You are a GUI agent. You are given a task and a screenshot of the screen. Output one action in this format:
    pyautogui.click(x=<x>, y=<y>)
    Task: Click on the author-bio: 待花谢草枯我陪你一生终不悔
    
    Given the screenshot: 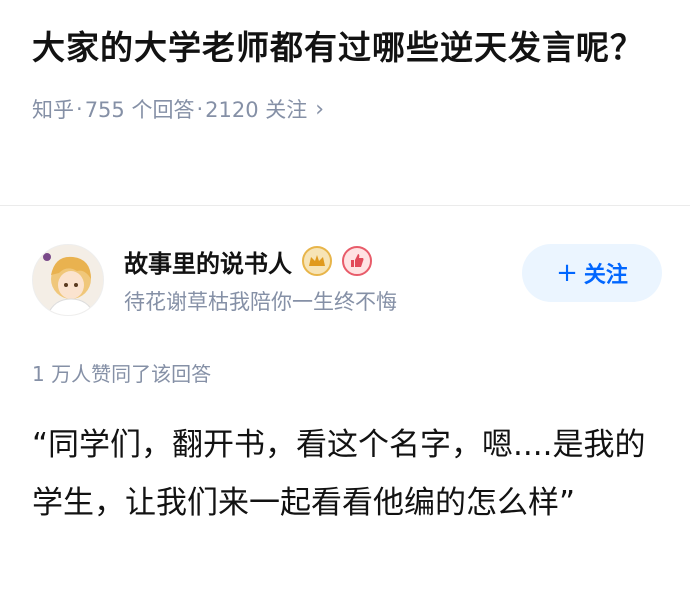 What is the action you would take?
    pyautogui.click(x=260, y=302)
    